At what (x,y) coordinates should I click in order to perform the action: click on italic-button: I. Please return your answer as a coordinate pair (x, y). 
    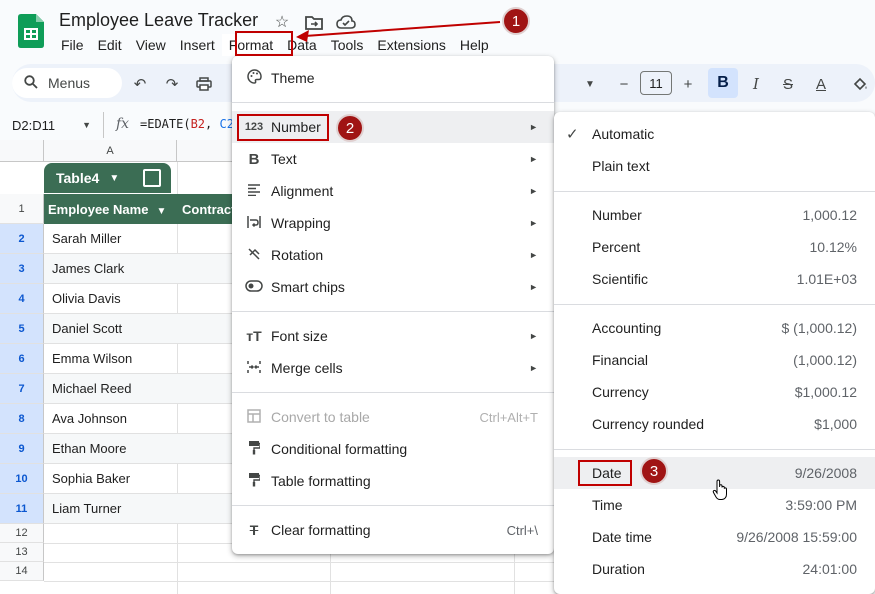
    Looking at the image, I should click on (756, 84).